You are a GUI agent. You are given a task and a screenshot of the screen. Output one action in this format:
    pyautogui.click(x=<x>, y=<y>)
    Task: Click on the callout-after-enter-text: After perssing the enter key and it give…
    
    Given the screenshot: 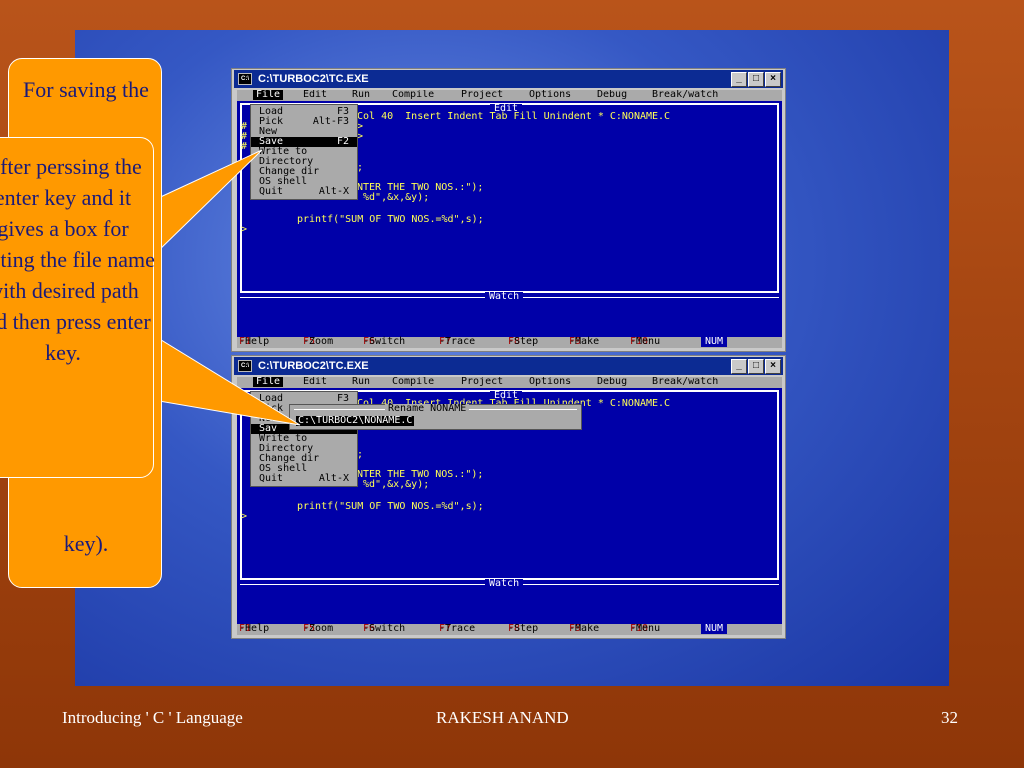 What is the action you would take?
    pyautogui.click(x=77, y=259)
    